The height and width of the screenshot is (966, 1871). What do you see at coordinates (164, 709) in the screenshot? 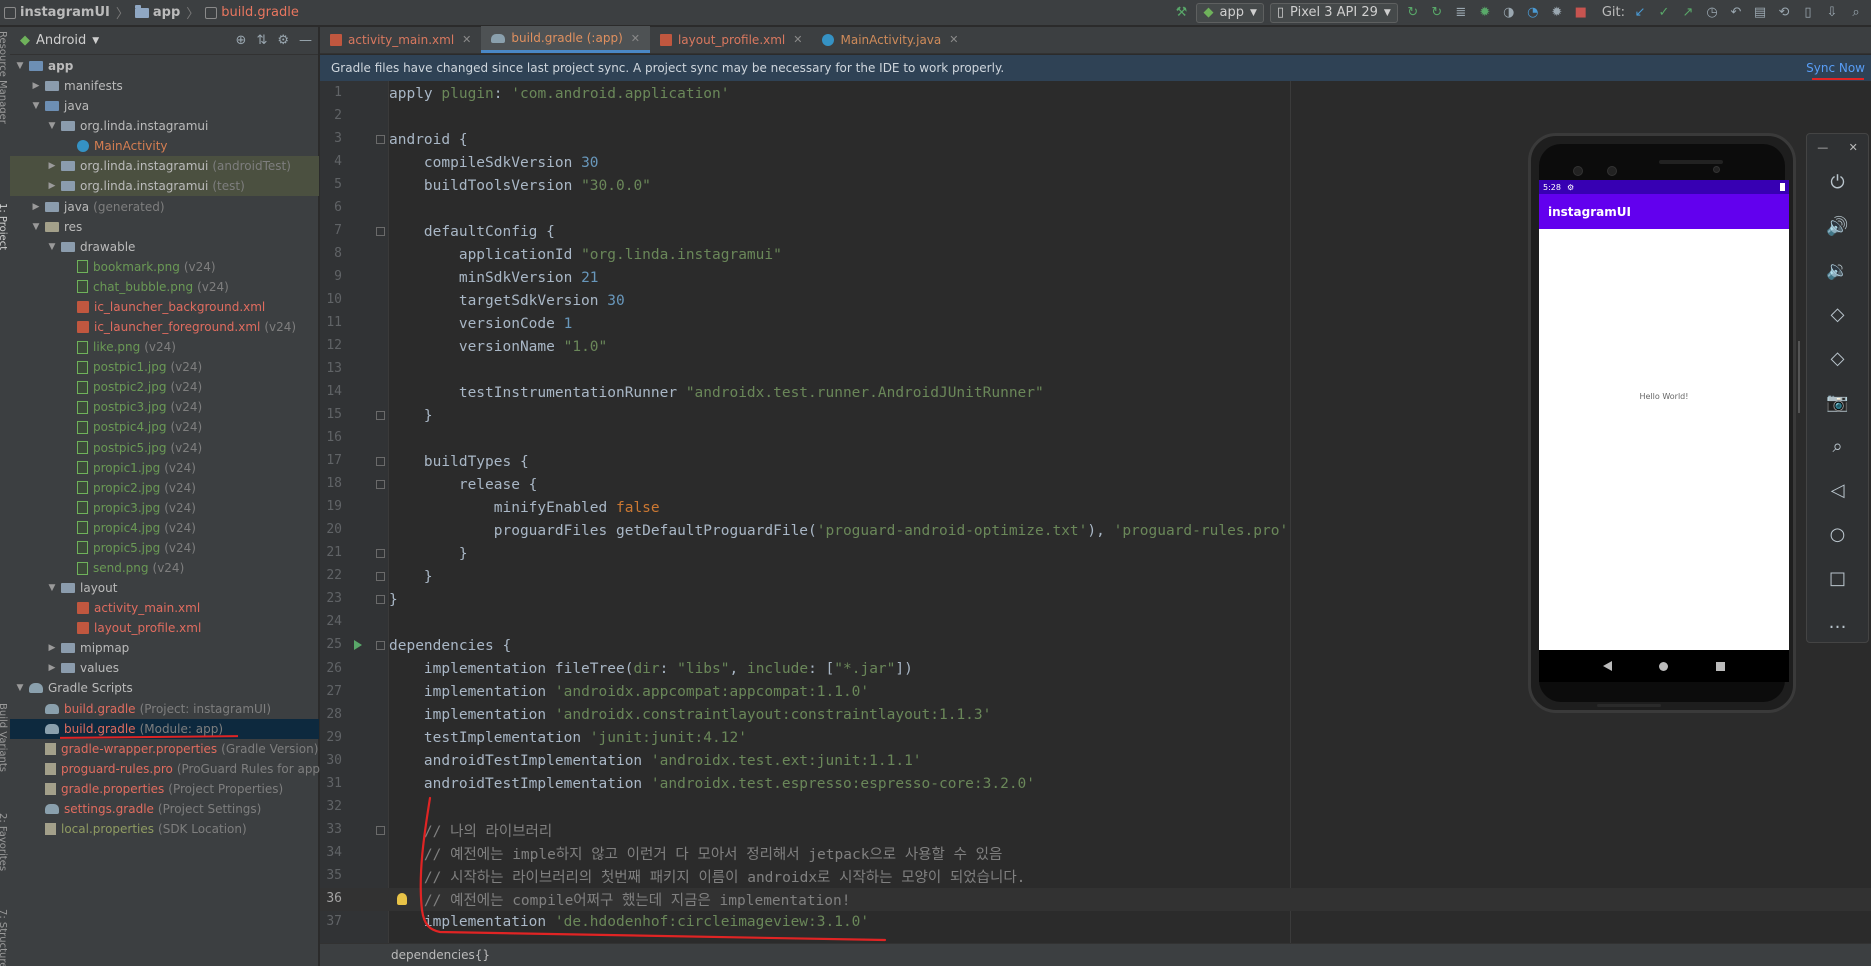
I see `tree-item: build.gradle (Project: instagramUI)` at bounding box center [164, 709].